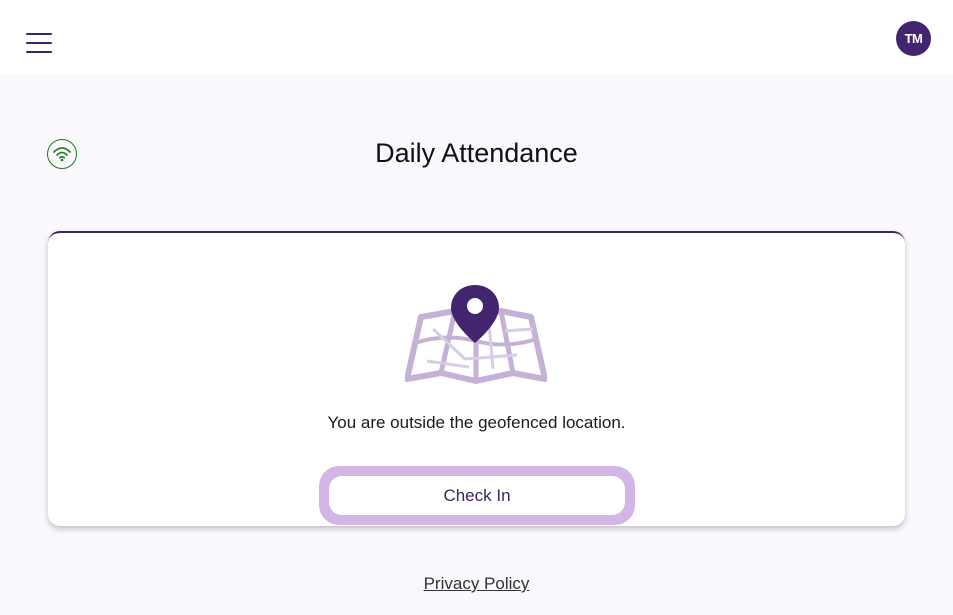  I want to click on top-bar: TM, so click(476, 37).